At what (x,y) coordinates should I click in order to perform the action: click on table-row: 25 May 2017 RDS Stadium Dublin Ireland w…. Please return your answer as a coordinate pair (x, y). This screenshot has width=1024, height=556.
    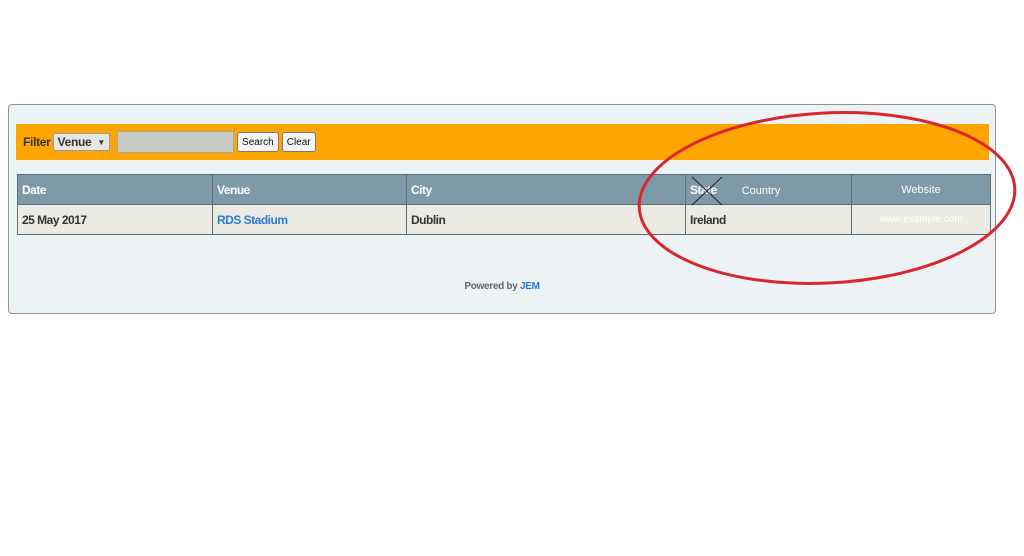
    Looking at the image, I should click on (504, 219).